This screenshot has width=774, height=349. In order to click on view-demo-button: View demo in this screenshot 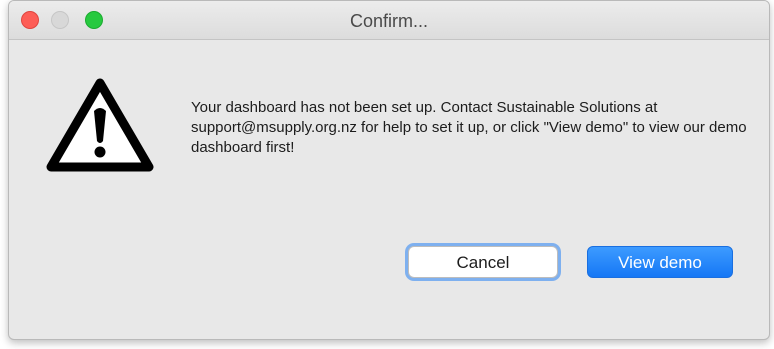, I will do `click(660, 262)`.